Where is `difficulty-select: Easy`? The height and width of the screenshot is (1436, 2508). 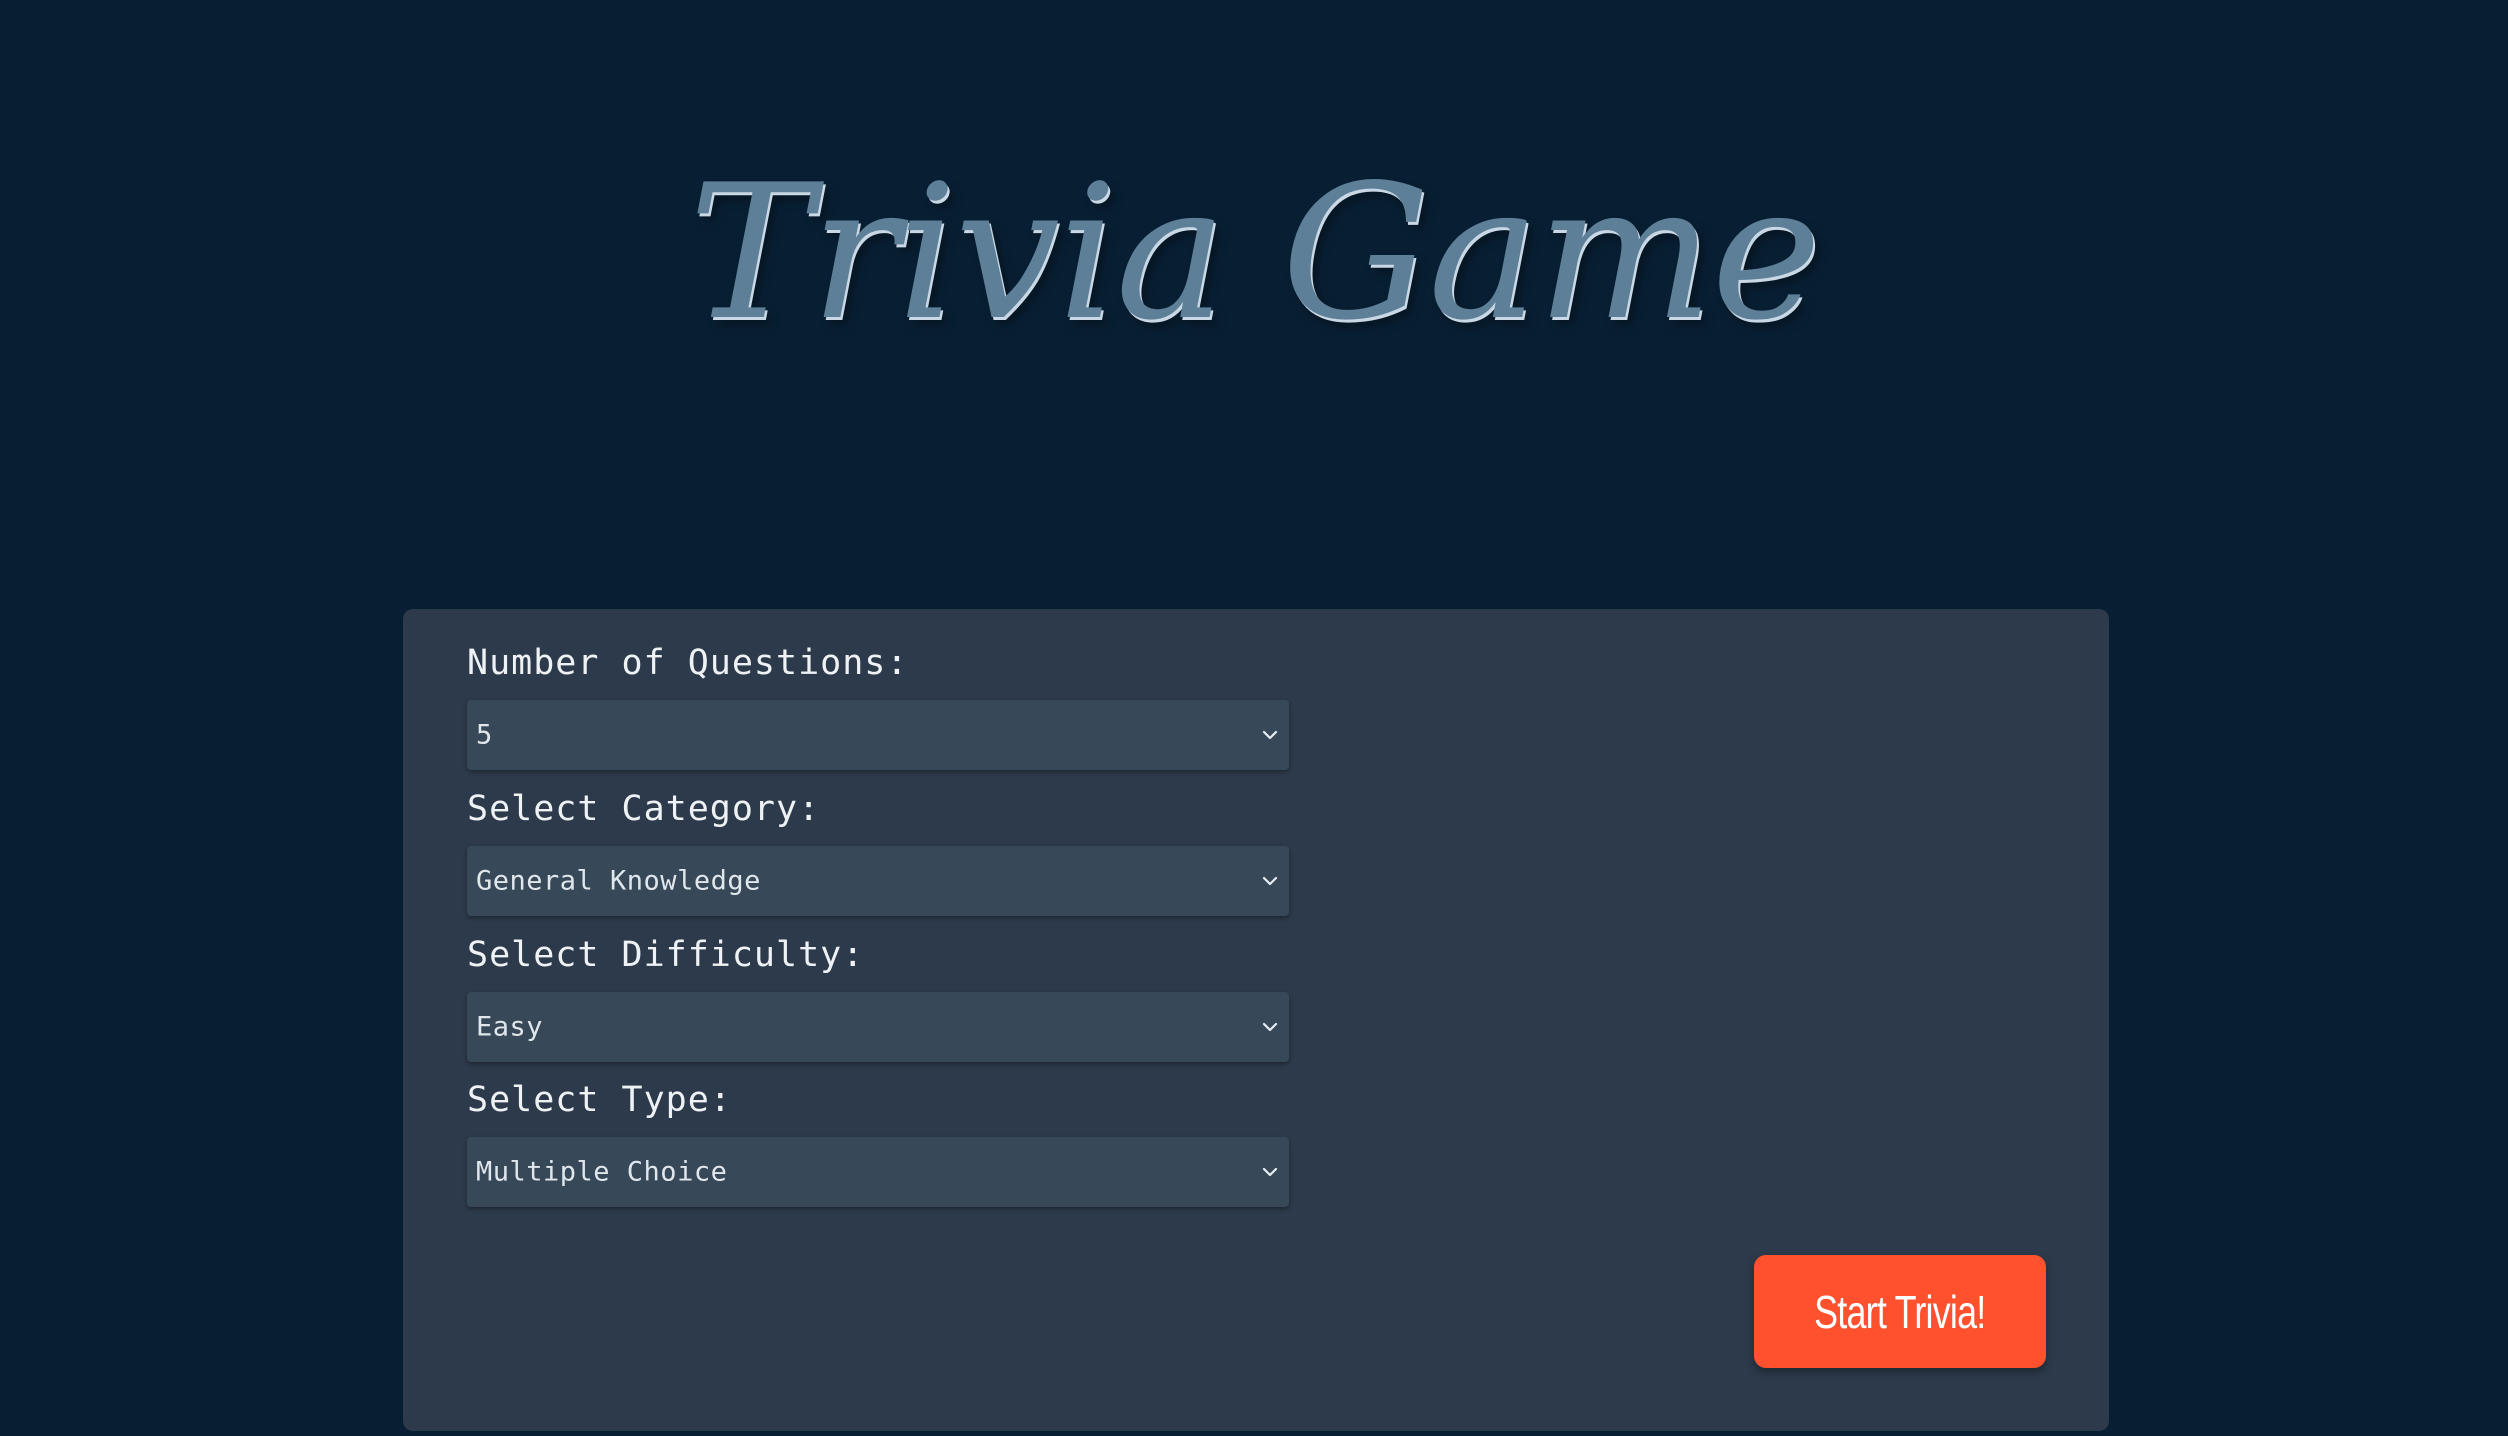
difficulty-select: Easy is located at coordinates (878, 1027).